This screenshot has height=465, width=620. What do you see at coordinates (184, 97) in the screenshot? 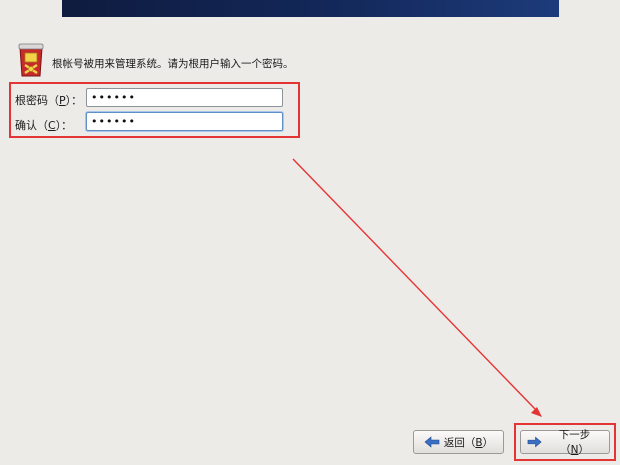
I see `password-input` at bounding box center [184, 97].